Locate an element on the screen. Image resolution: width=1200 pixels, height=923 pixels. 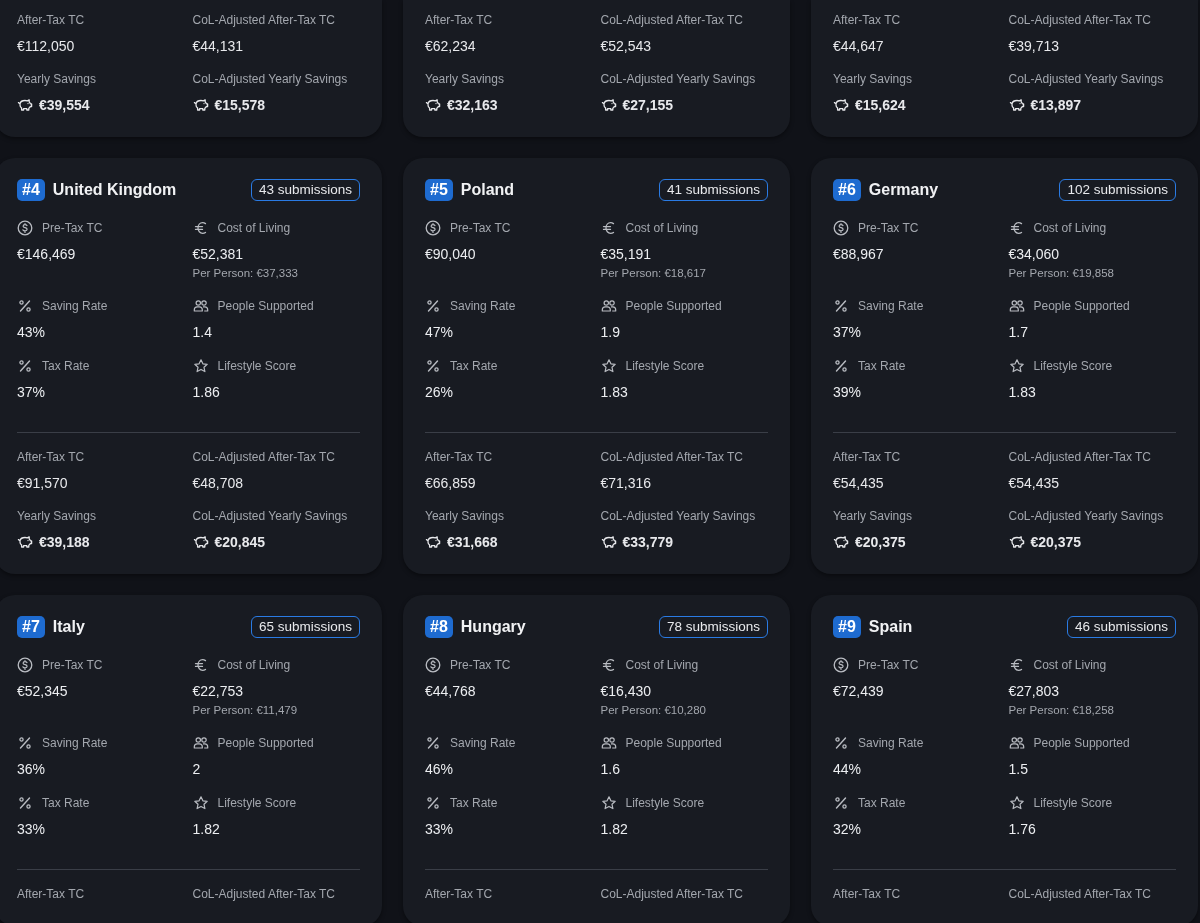
savings-value: €15,624 is located at coordinates (880, 105).